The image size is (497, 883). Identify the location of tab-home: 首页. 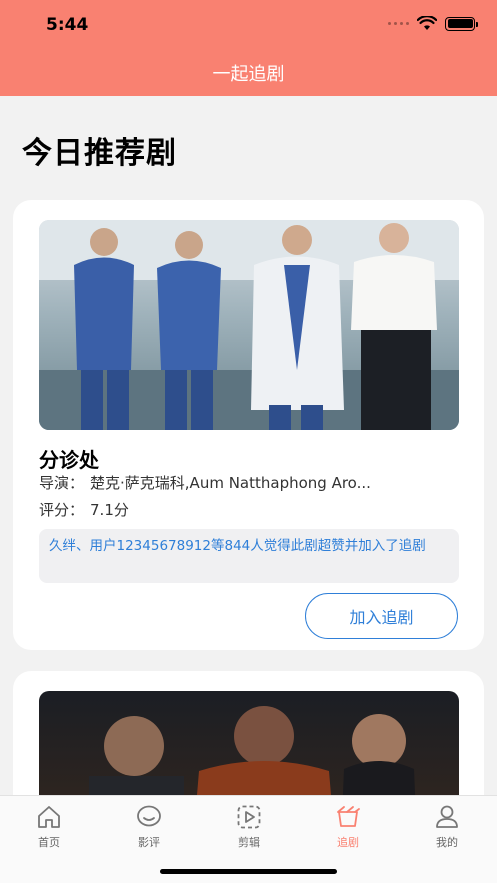
(49, 827).